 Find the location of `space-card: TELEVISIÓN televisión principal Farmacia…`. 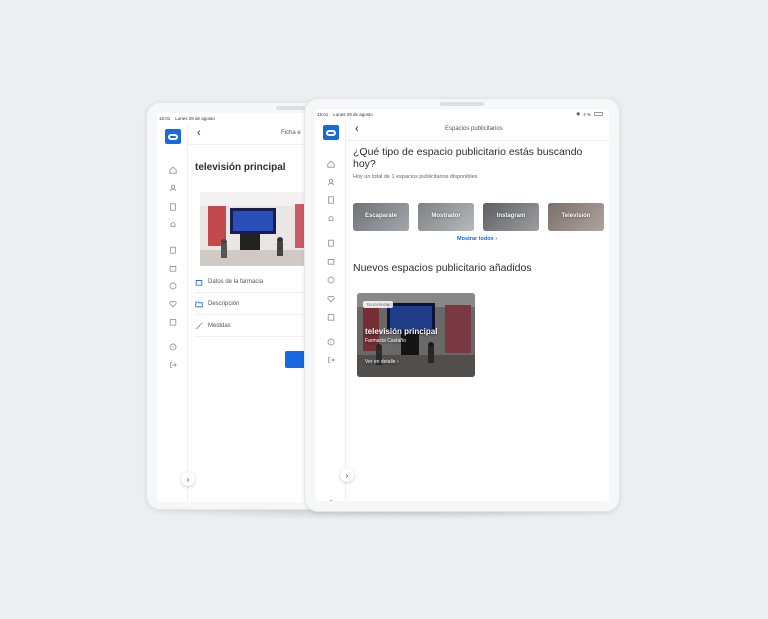

space-card: TELEVISIÓN televisión principal Farmacia… is located at coordinates (416, 335).